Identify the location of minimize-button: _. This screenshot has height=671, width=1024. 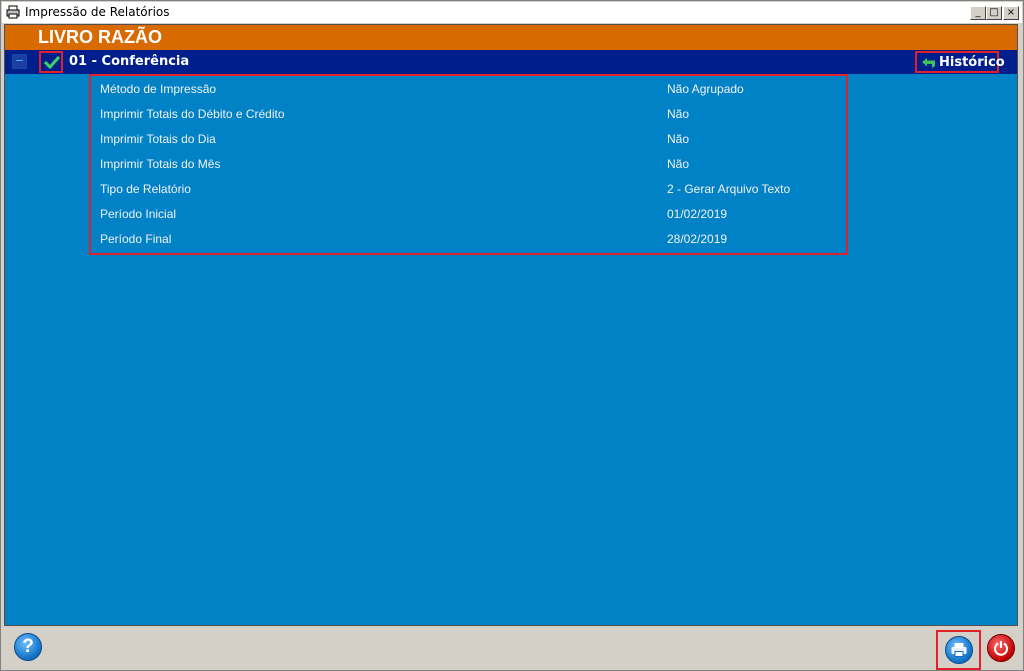
(978, 13).